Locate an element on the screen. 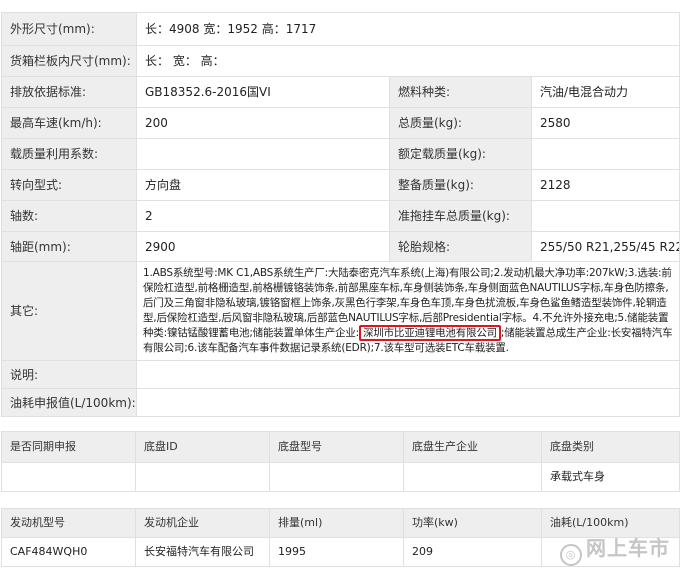 The height and width of the screenshot is (572, 680). spec-value: 2 is located at coordinates (263, 216).